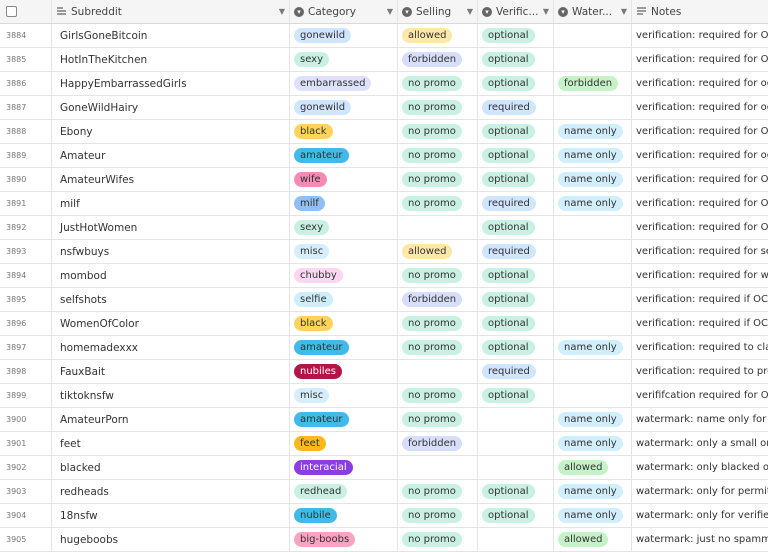  I want to click on header-subreddit: Subreddit ▼, so click(171, 11).